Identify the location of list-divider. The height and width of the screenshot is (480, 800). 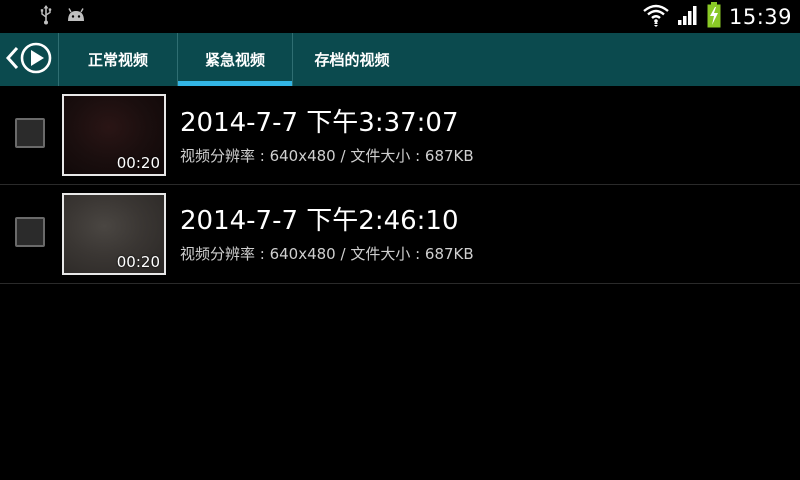
(400, 283).